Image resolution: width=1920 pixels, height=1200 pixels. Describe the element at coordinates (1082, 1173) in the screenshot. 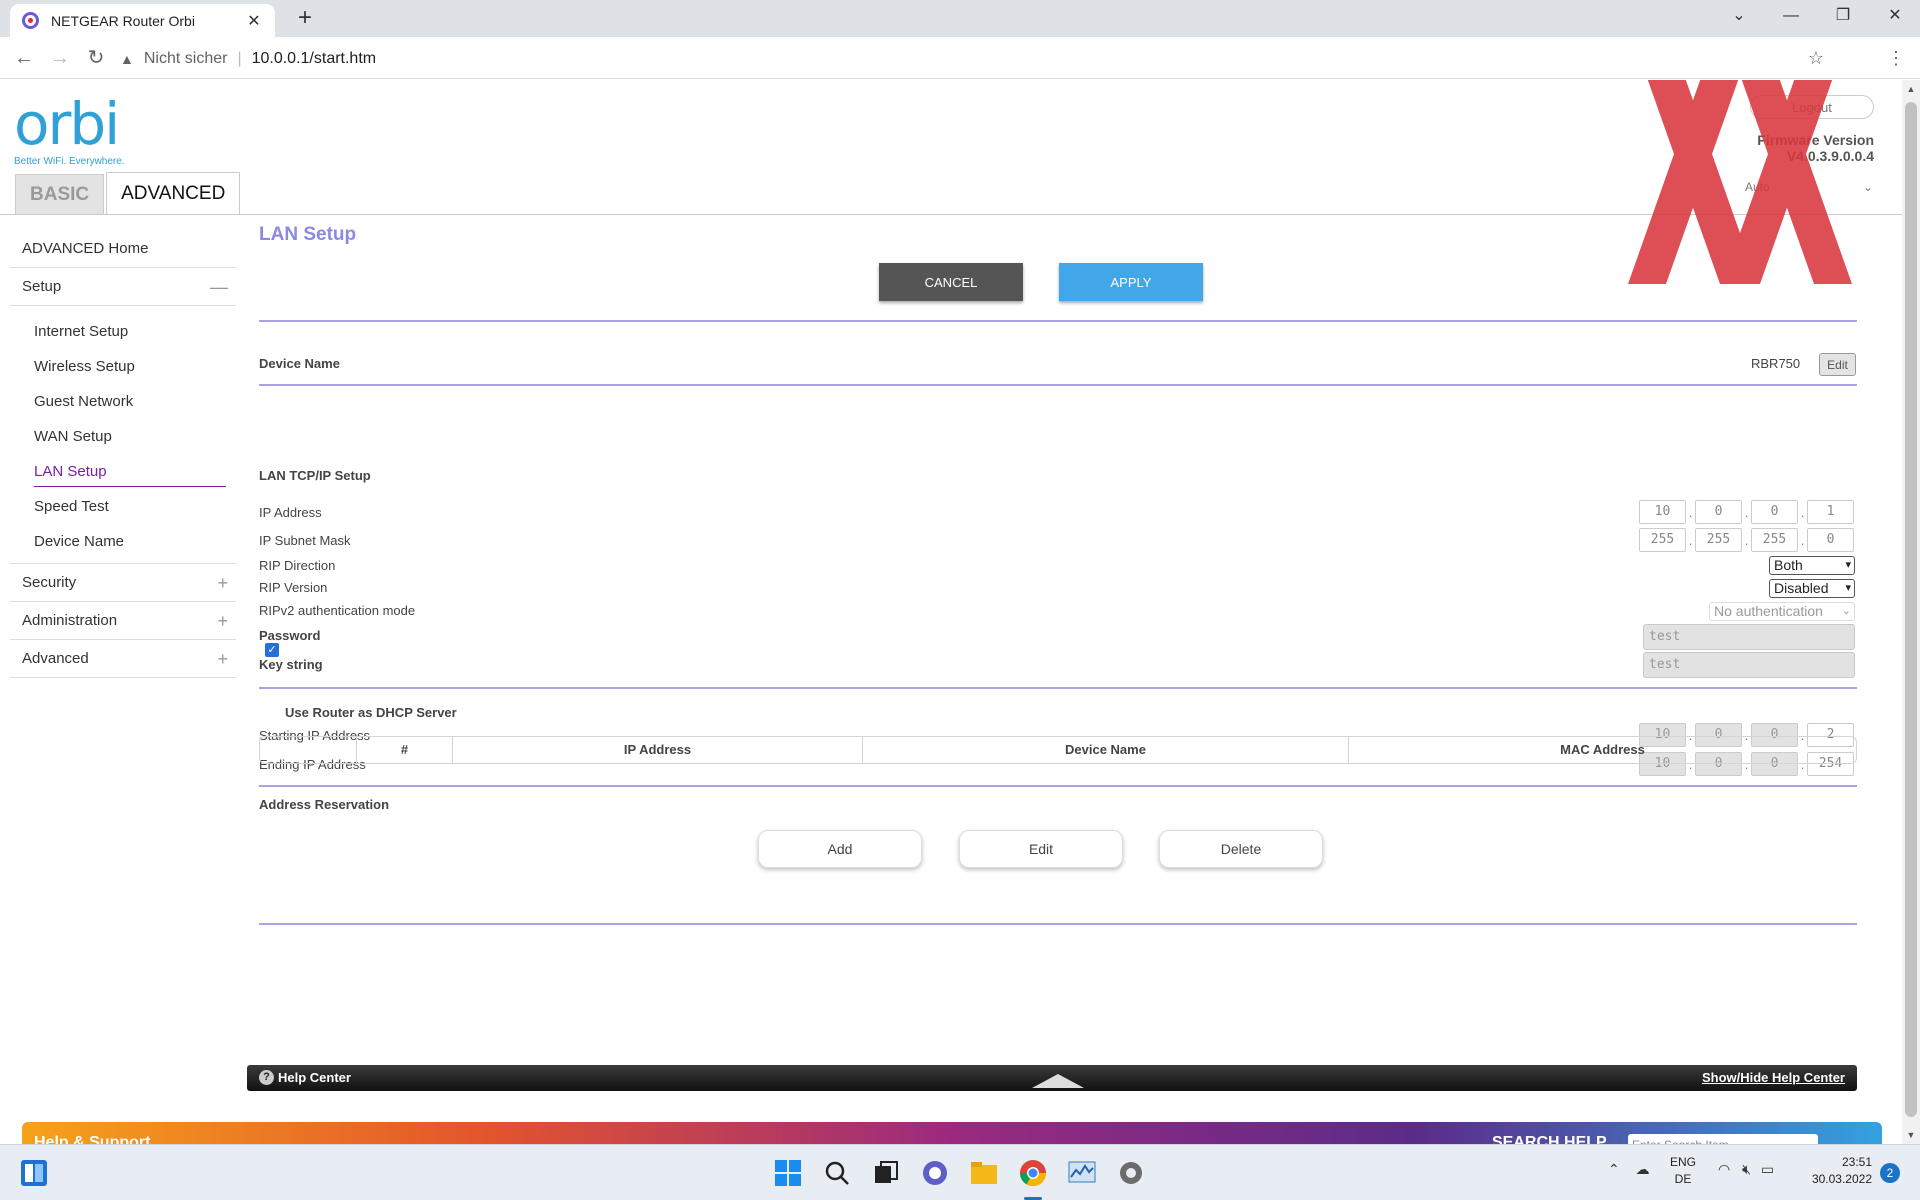

I see `resource-monitor-icon` at that location.